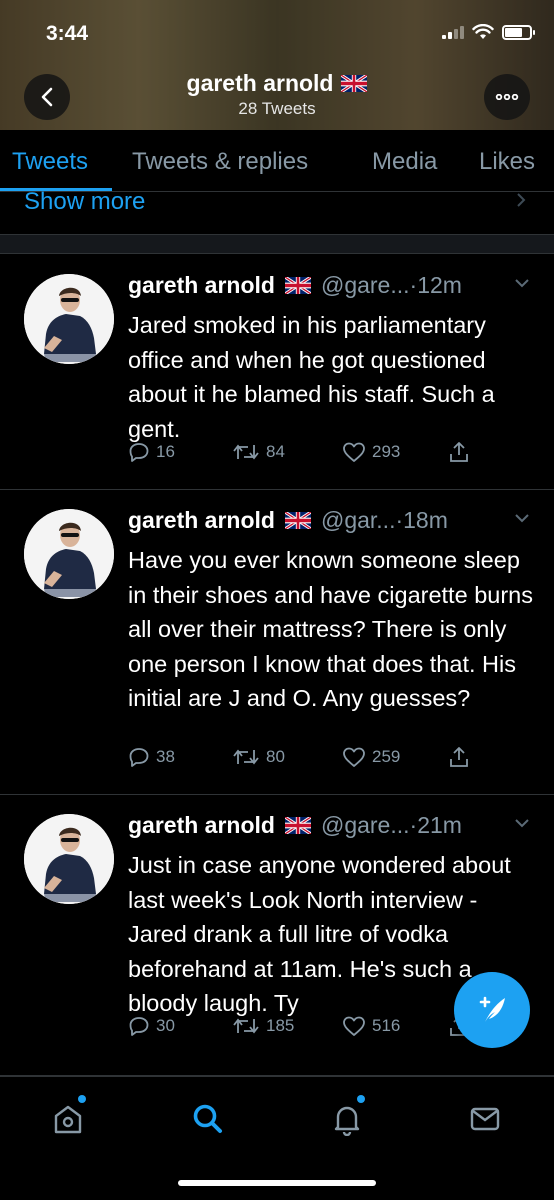  Describe the element at coordinates (67, 33) in the screenshot. I see `status-time: 3:44` at that location.